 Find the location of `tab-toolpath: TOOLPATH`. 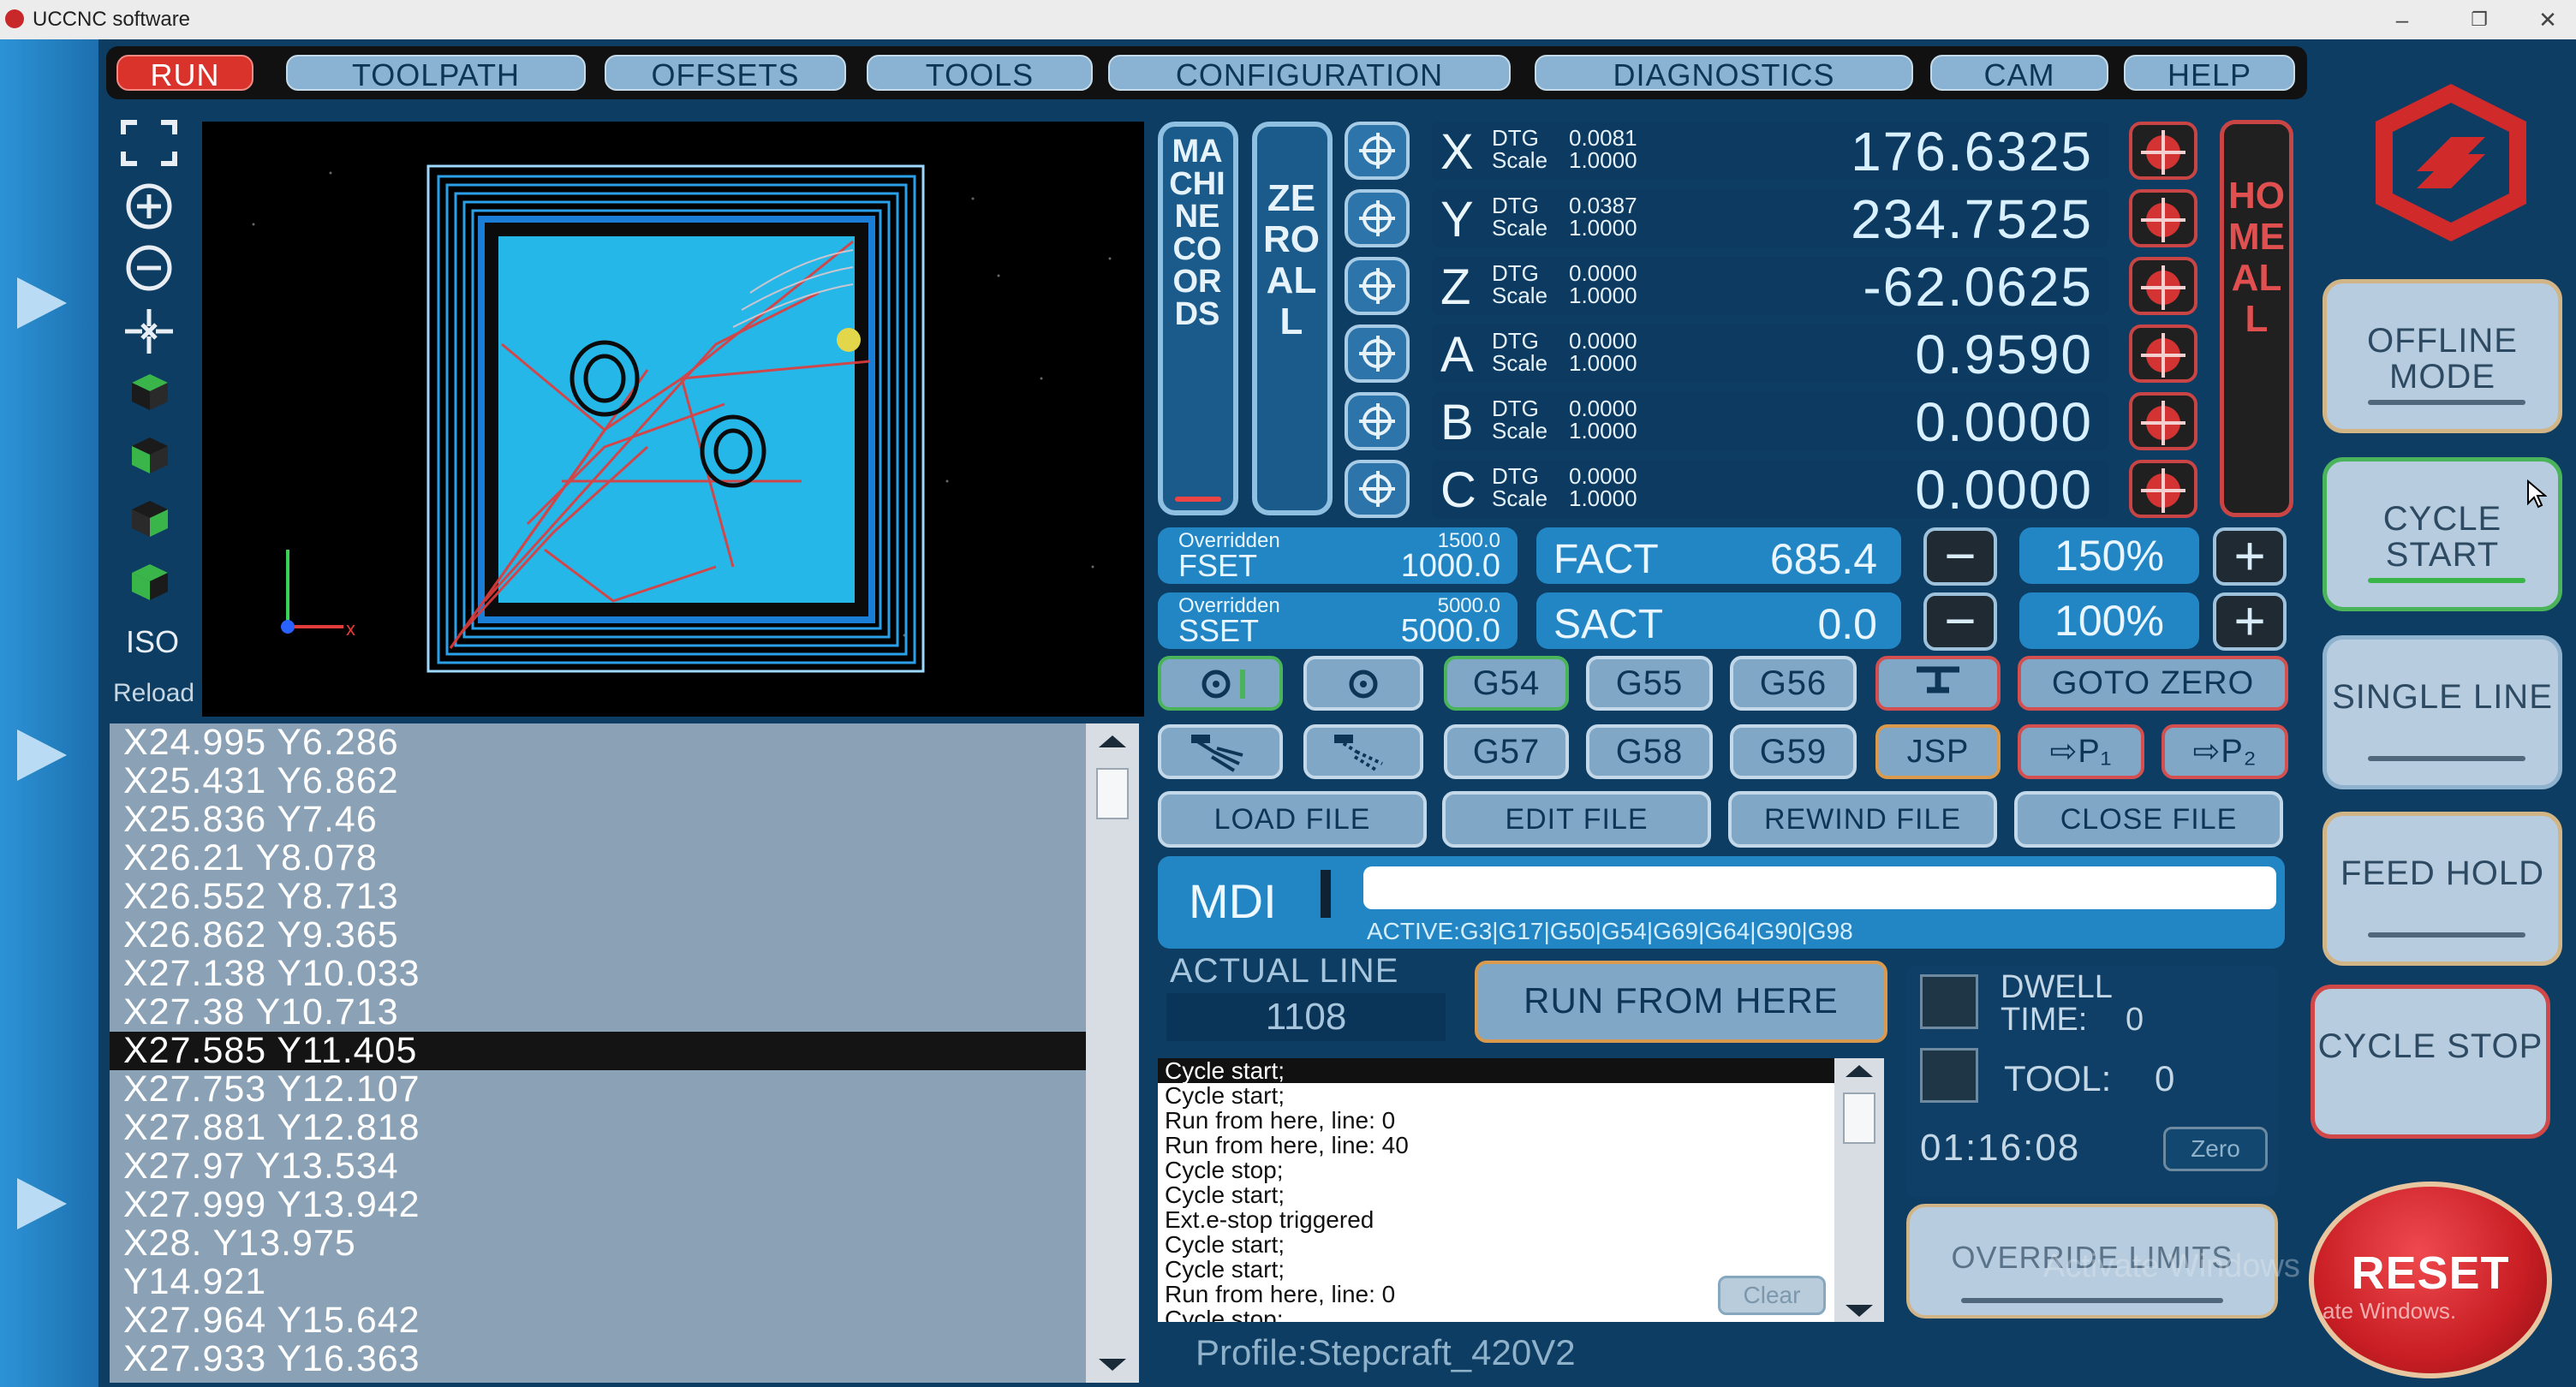

tab-toolpath: TOOLPATH is located at coordinates (436, 73).